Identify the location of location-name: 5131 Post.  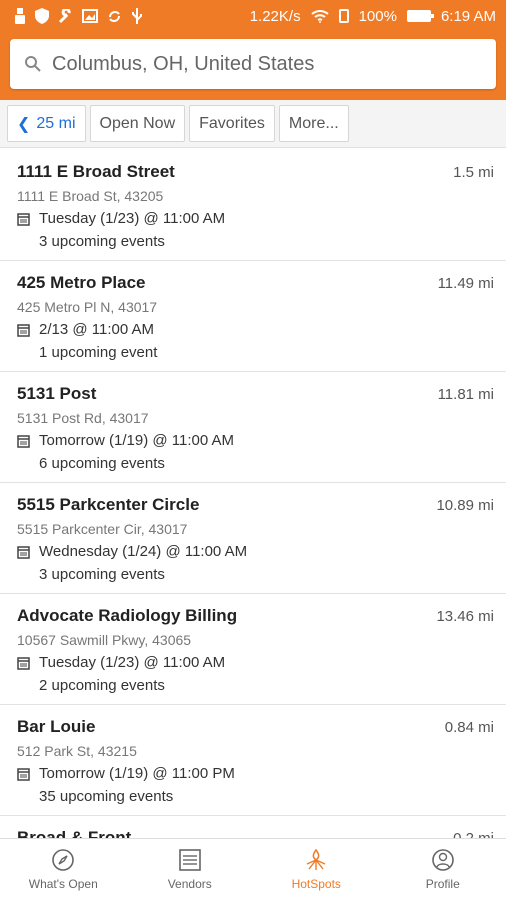
(57, 393).